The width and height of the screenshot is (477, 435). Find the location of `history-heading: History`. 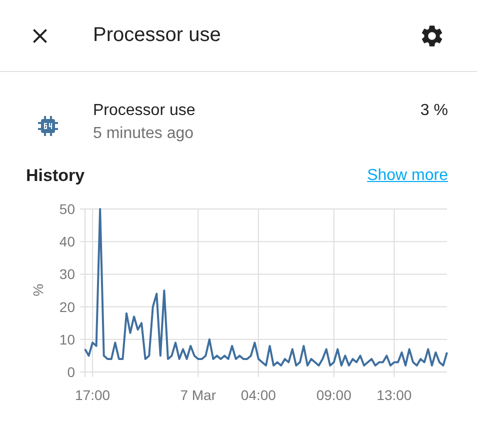

history-heading: History is located at coordinates (55, 176).